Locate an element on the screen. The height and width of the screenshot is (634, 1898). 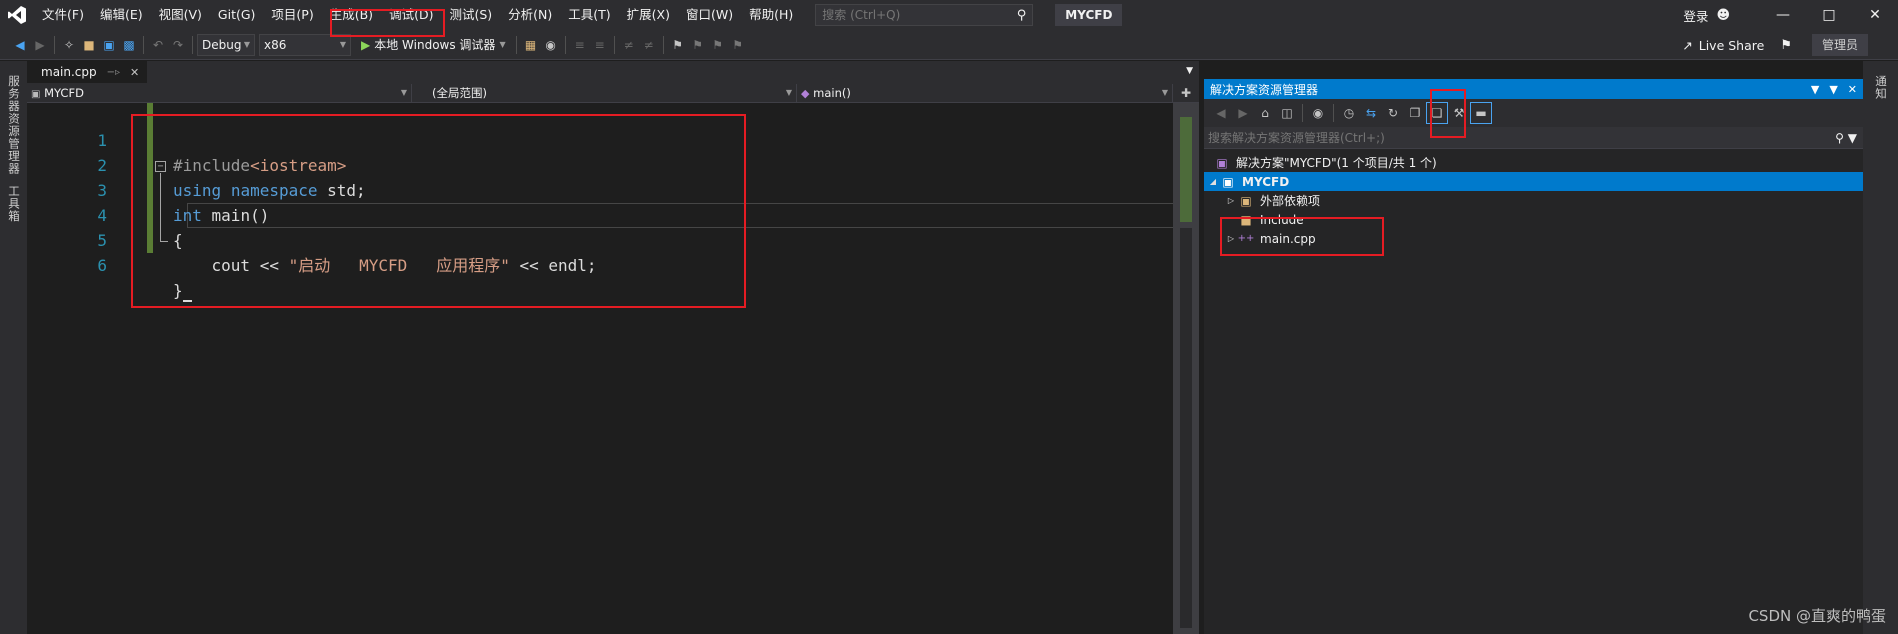
share-icon: ↗ is located at coordinates (1687, 45).